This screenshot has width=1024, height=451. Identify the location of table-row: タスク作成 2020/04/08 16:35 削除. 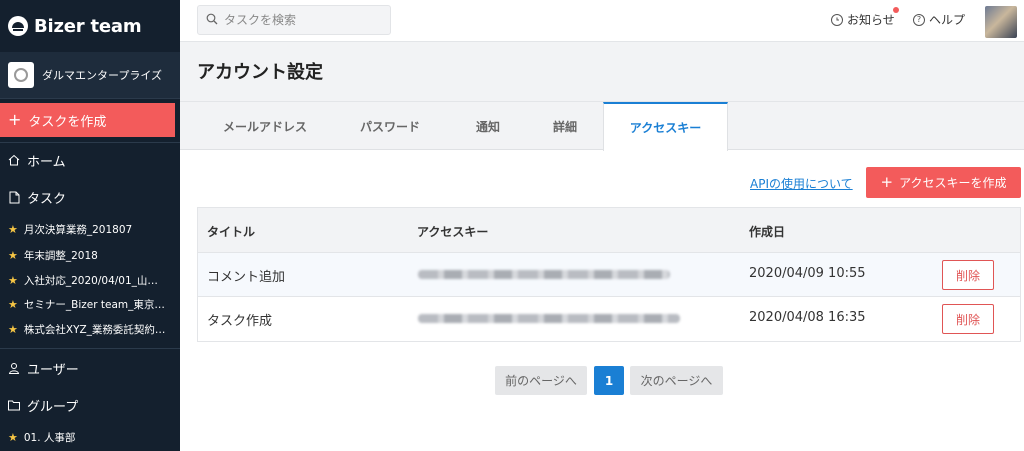
(609, 319).